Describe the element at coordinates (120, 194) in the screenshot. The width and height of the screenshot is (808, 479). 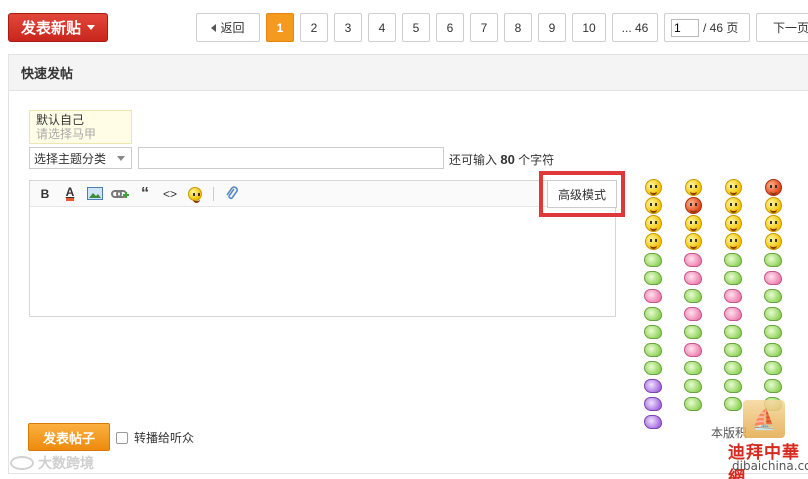
I see `link-button` at that location.